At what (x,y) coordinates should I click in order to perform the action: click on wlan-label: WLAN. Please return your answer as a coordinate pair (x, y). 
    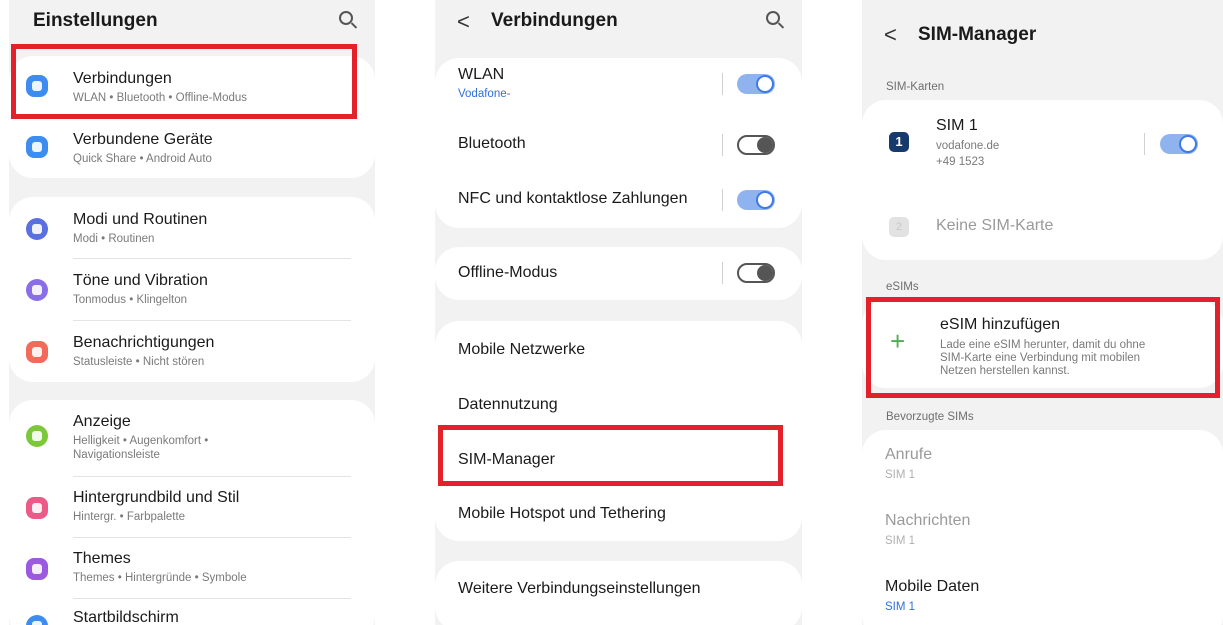
    Looking at the image, I should click on (481, 74).